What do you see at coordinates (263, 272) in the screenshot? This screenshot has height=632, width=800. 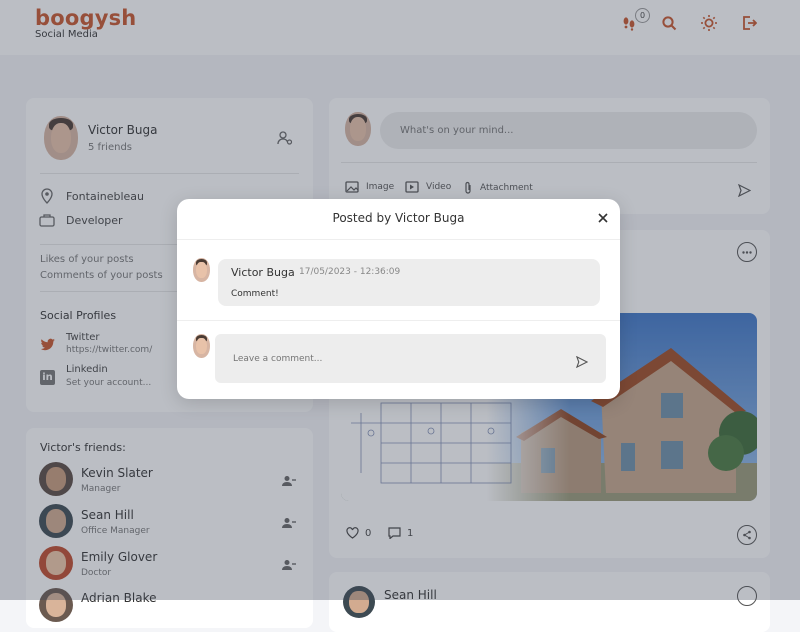 I see `comment-author: Victor Buga` at bounding box center [263, 272].